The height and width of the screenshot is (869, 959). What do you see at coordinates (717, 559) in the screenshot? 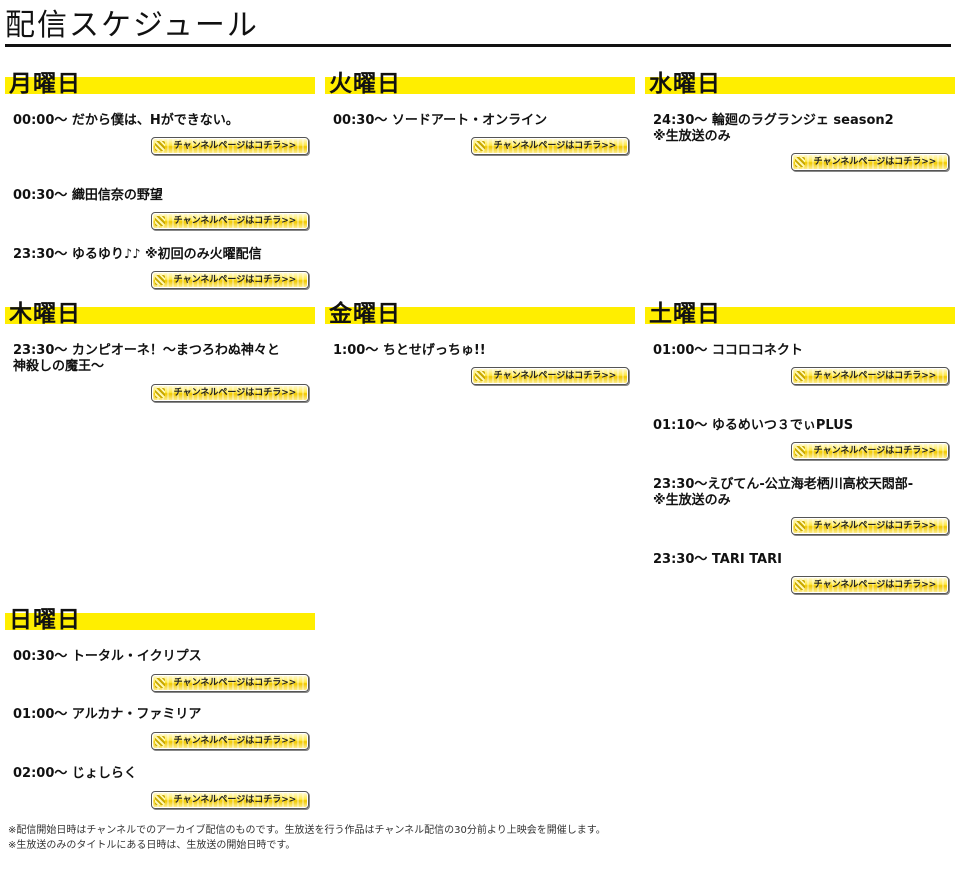
I see `entry-title: 23:30～ TARI TARI` at bounding box center [717, 559].